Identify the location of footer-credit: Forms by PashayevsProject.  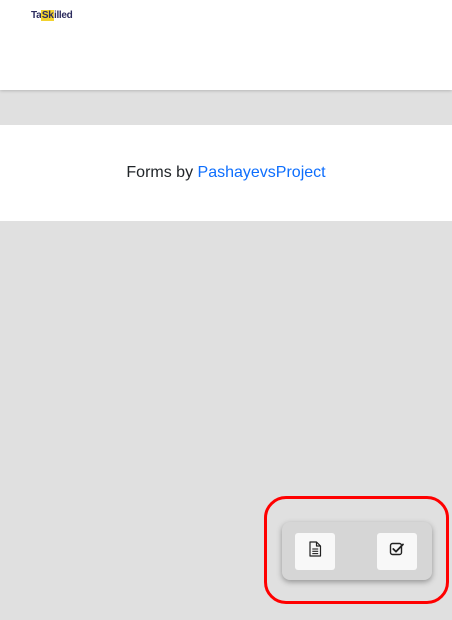
(225, 173).